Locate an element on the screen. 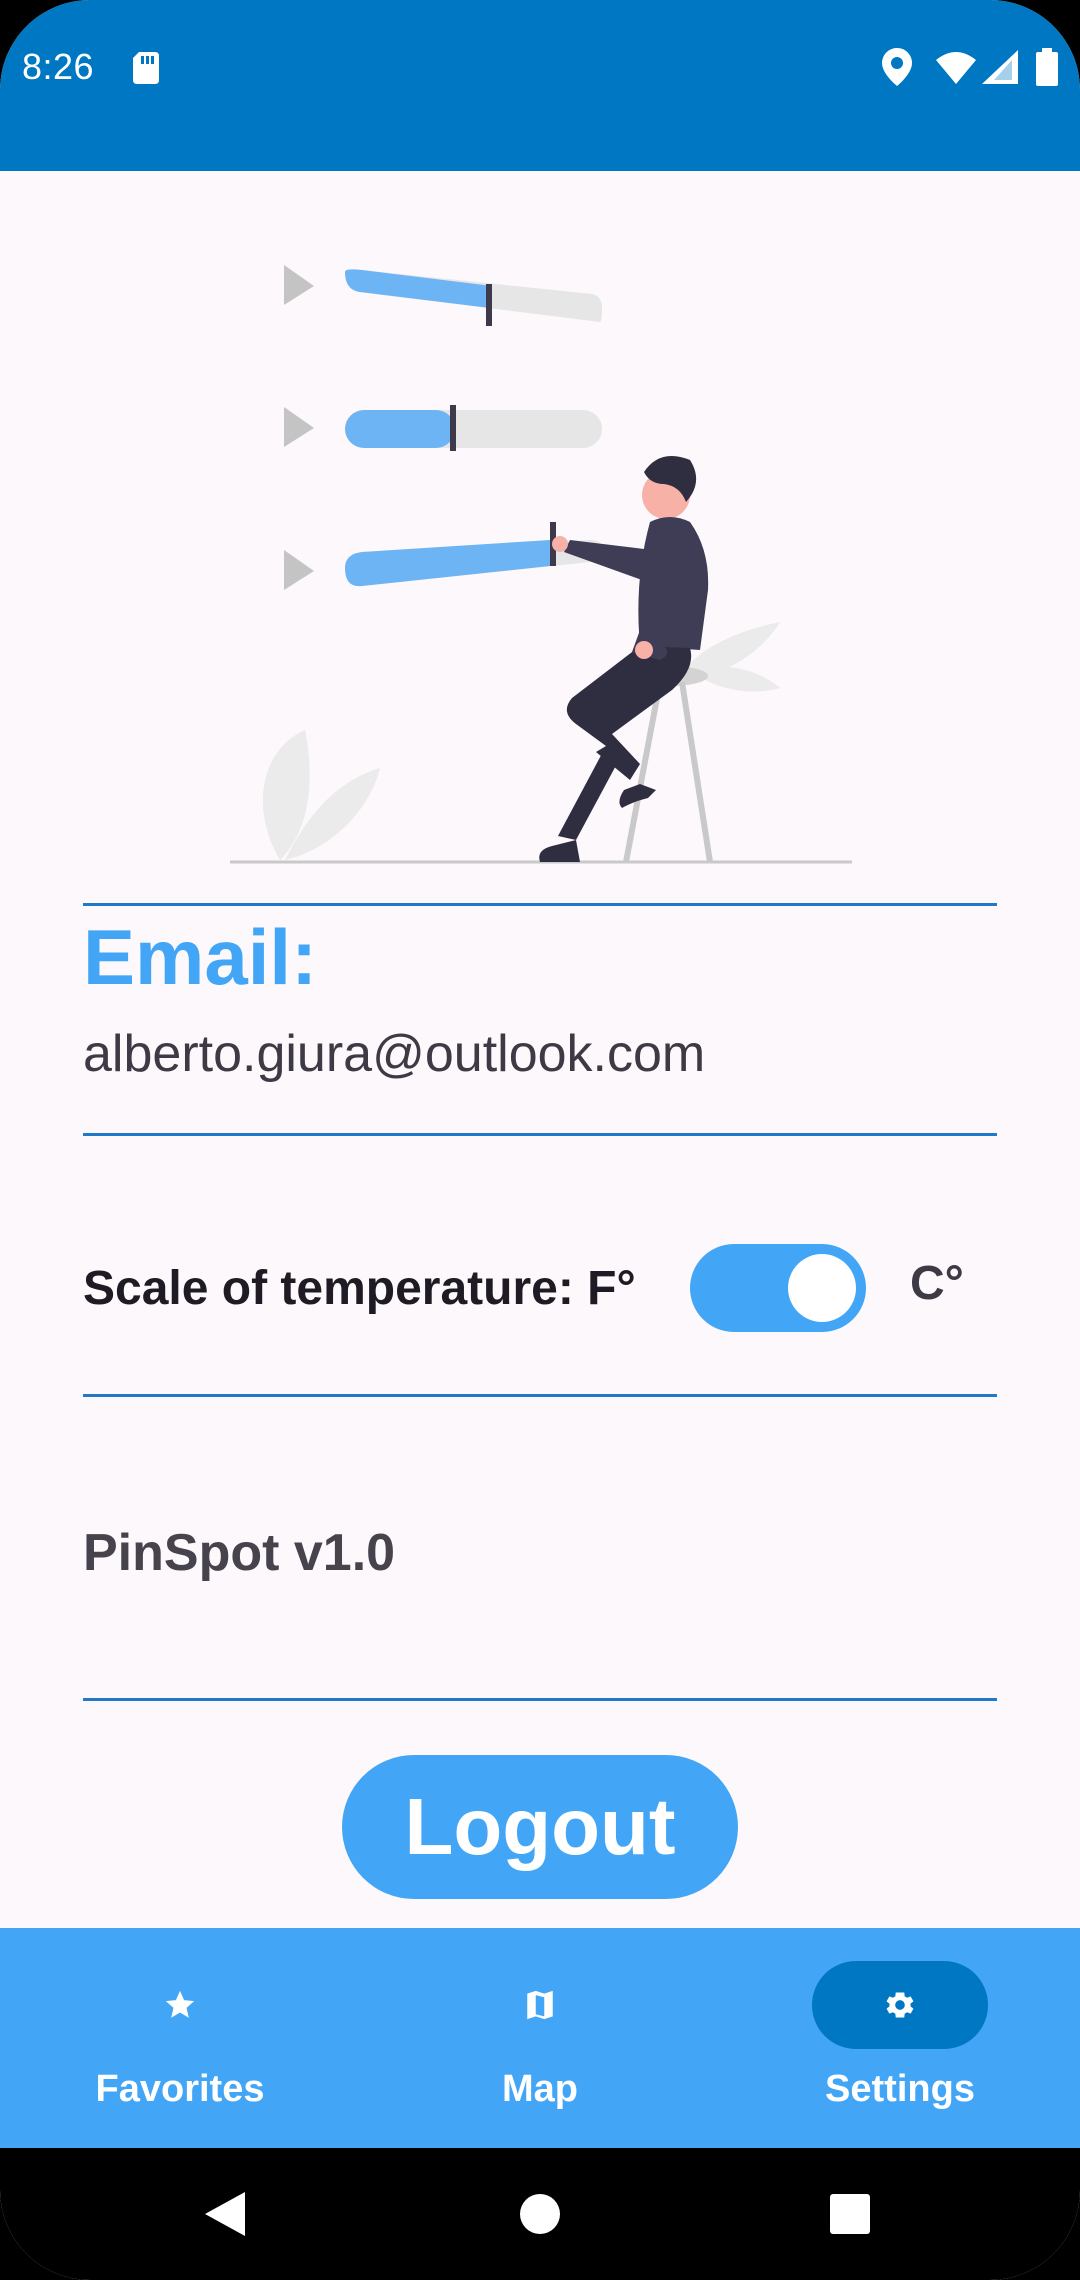  cell-signal-icon is located at coordinates (1000, 67).